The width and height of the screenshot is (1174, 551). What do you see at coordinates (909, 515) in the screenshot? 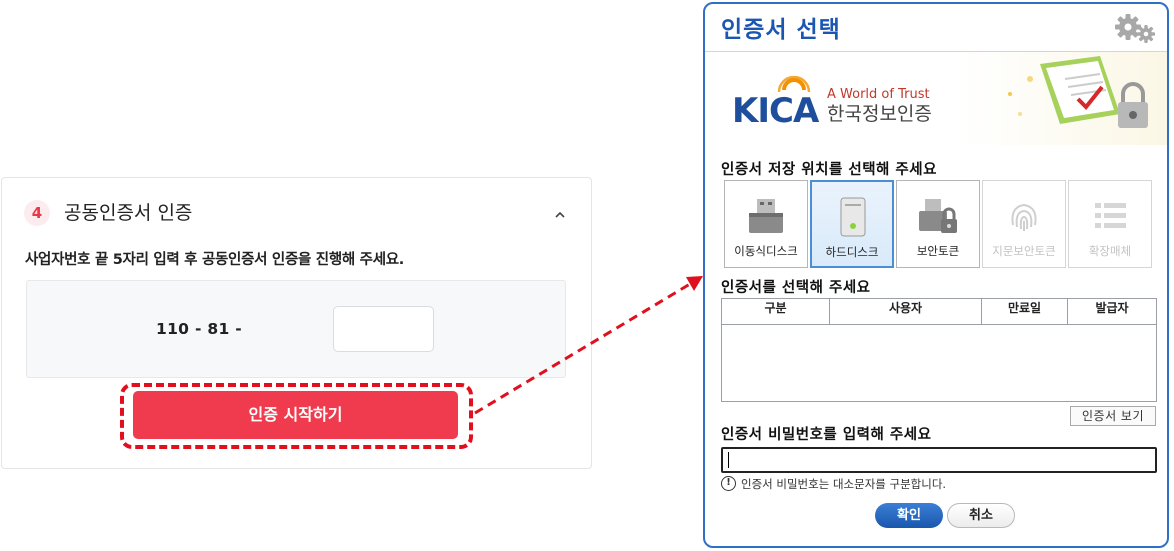
I see `ok-button: 확인` at bounding box center [909, 515].